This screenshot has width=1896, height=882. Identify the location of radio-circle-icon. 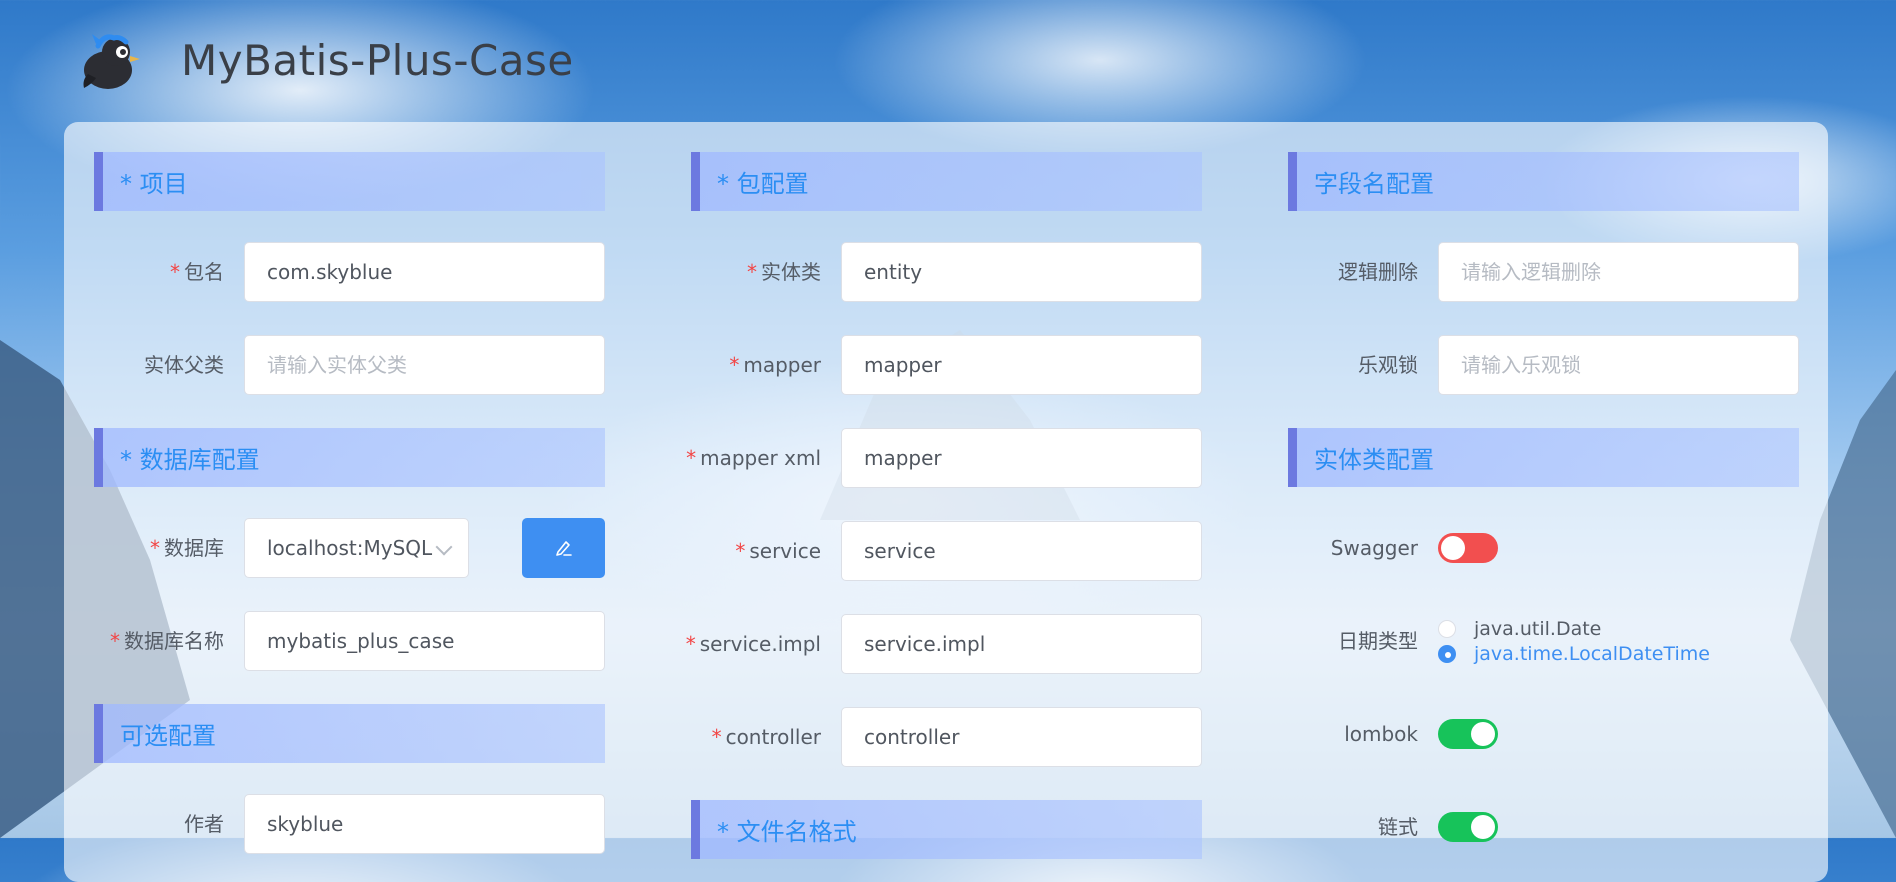
(1447, 628).